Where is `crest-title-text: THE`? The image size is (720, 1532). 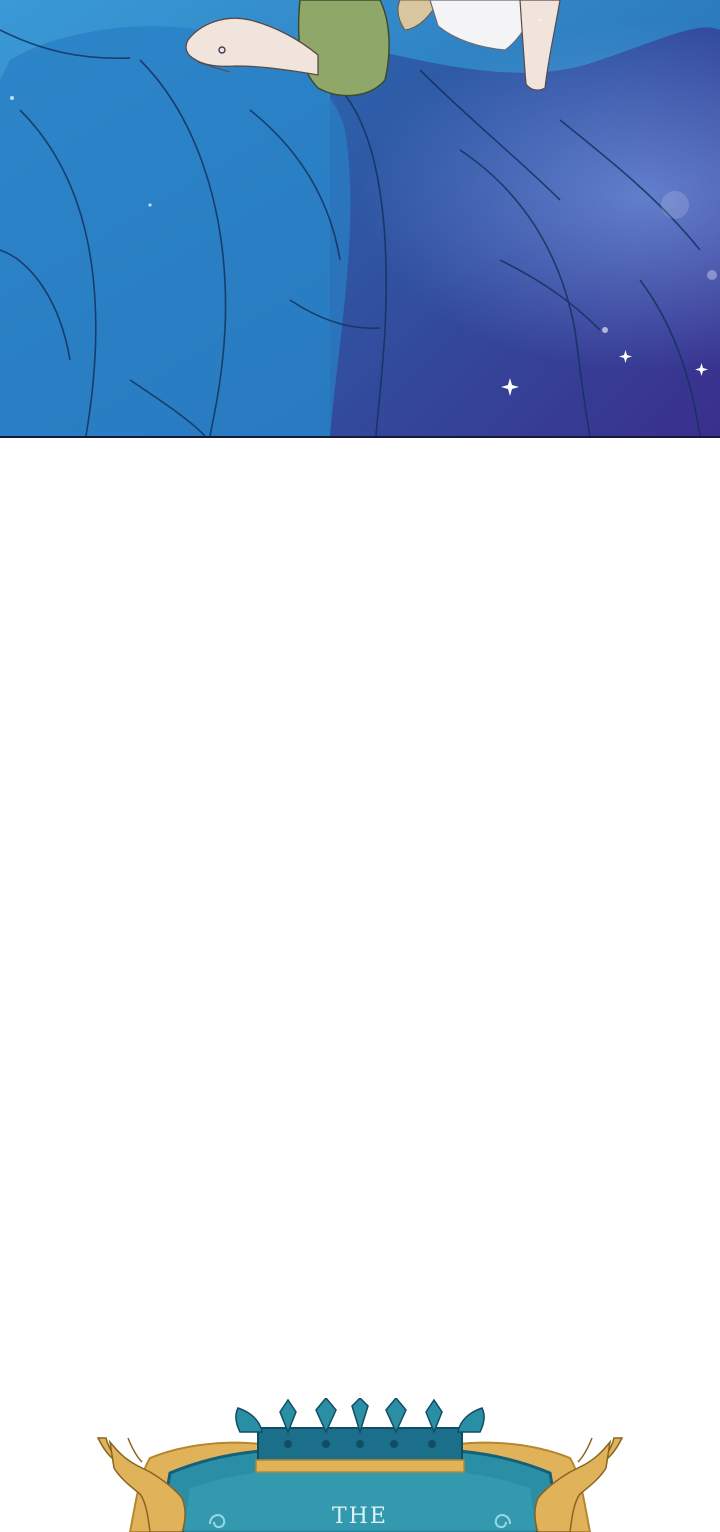 crest-title-text: THE is located at coordinates (360, 1516).